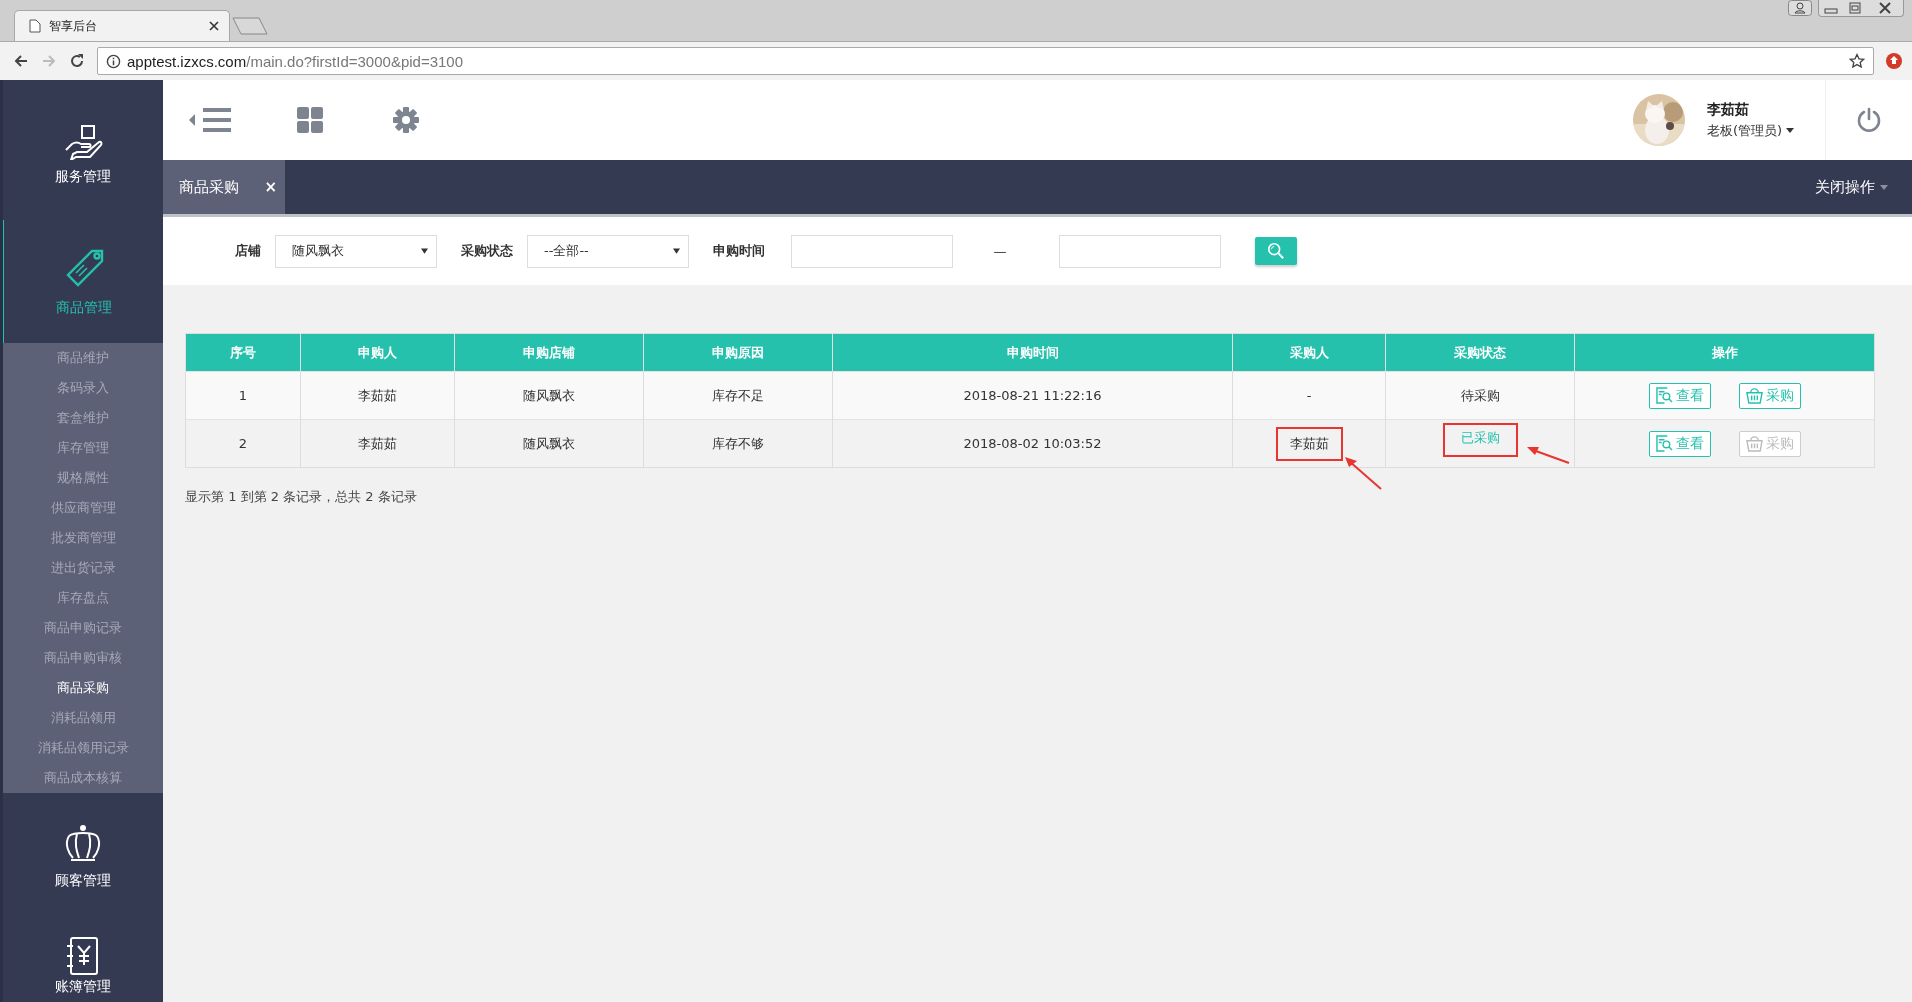  I want to click on grid-icon, so click(310, 120).